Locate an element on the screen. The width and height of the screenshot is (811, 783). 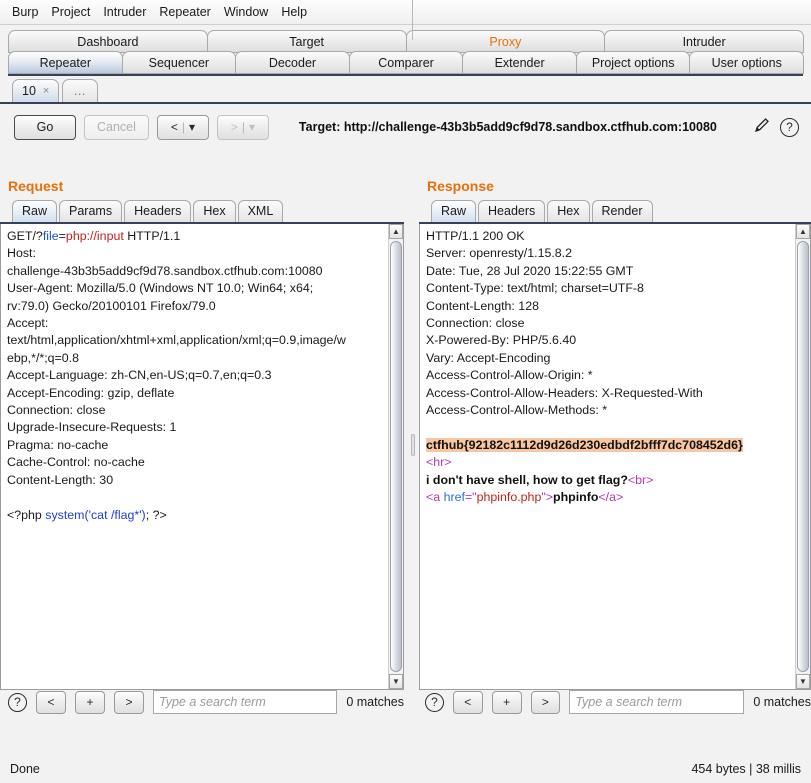
request-tab-hex: Hex is located at coordinates (214, 211).